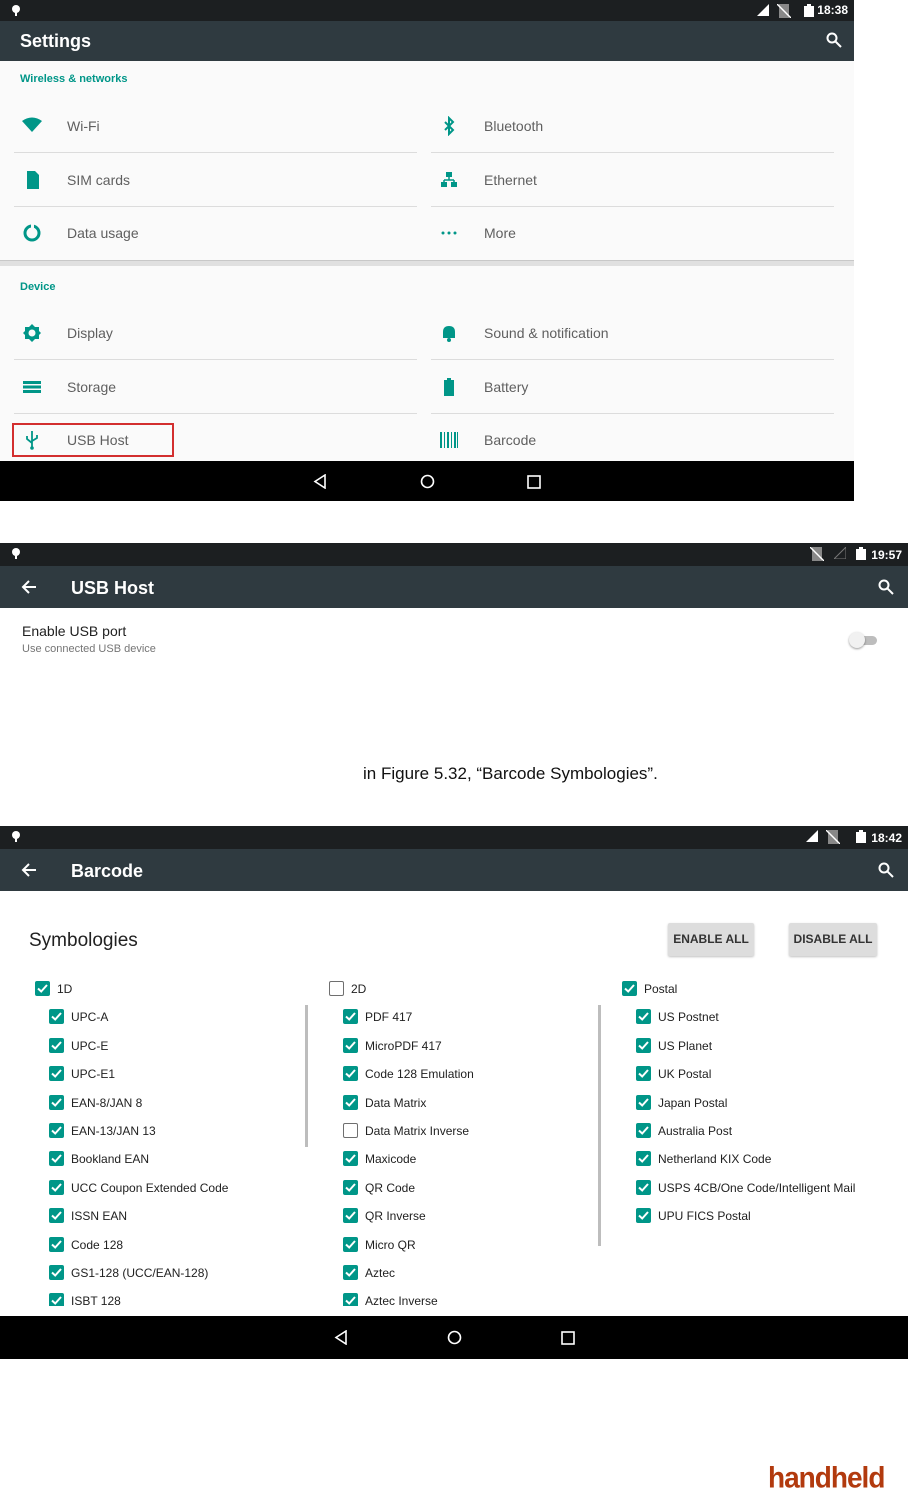 This screenshot has height=1491, width=908. Describe the element at coordinates (215, 333) in the screenshot. I see `setting-display: Display` at that location.